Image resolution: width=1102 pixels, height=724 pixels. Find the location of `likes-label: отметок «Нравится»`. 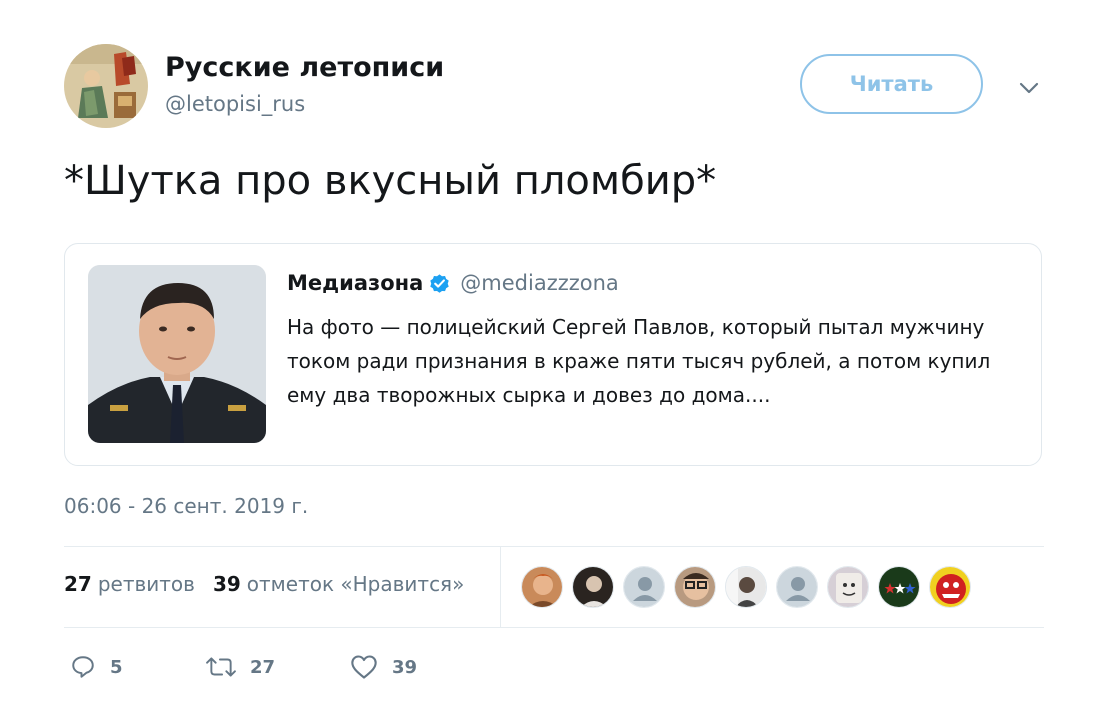

likes-label: отметок «Нравится» is located at coordinates (355, 584).